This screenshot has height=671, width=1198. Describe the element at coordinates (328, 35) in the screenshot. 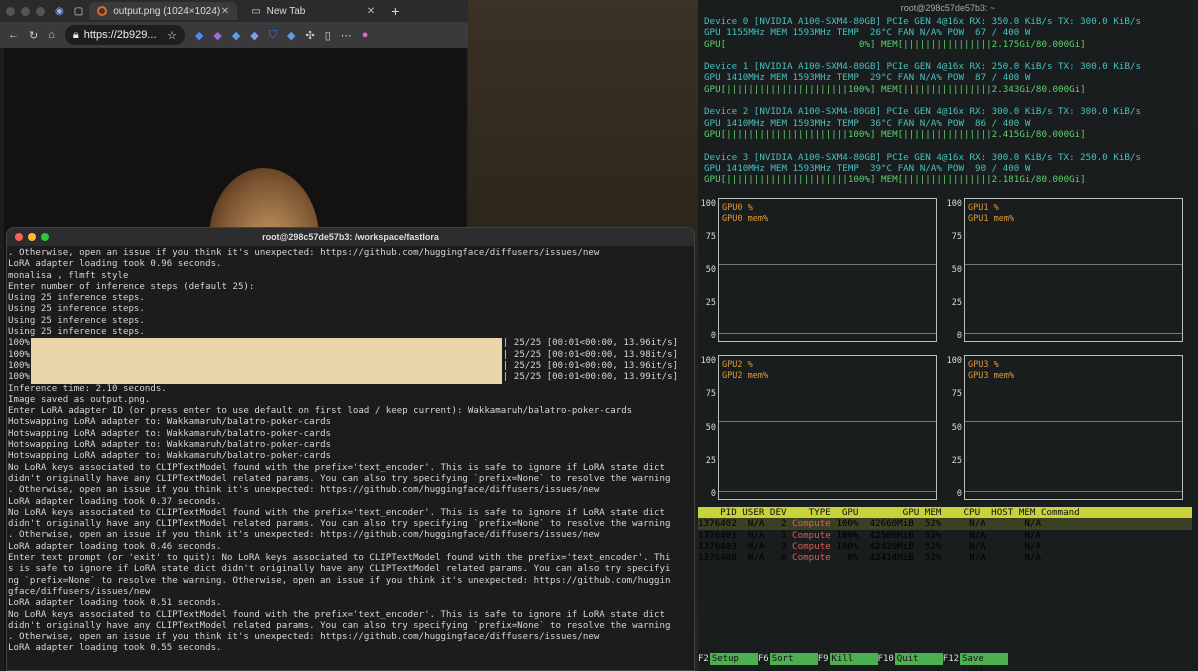

I see `split-view-icon: ▯` at that location.